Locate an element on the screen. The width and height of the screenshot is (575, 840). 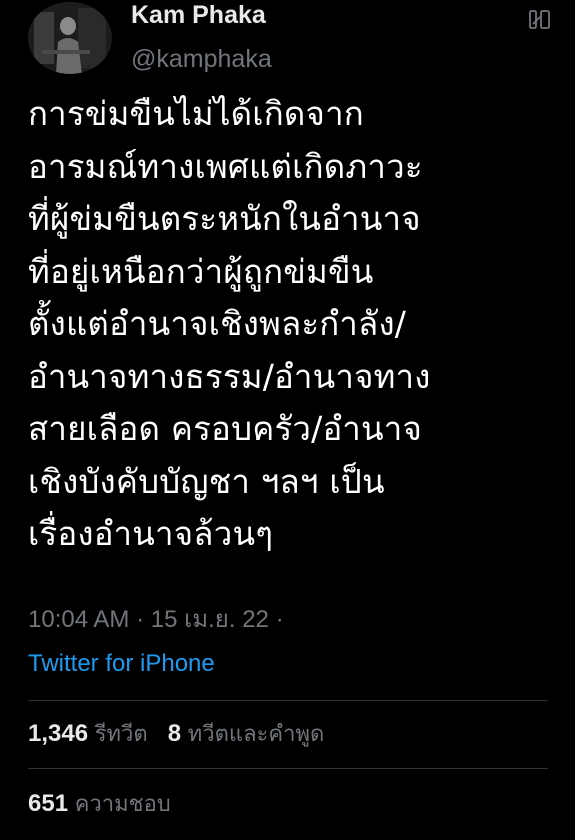
likes-count: 651 is located at coordinates (48, 803).